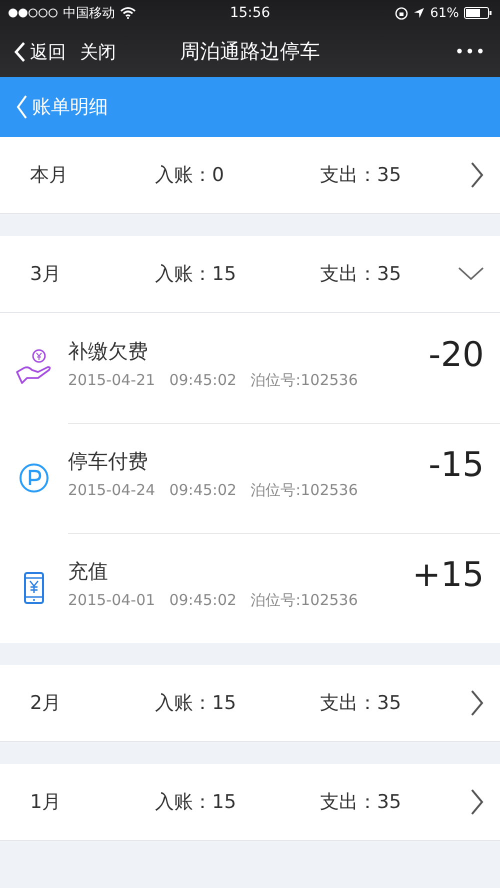 Image resolution: width=500 pixels, height=888 pixels. Describe the element at coordinates (250, 703) in the screenshot. I see `month-row: 2月 入账：15 支出：35` at that location.